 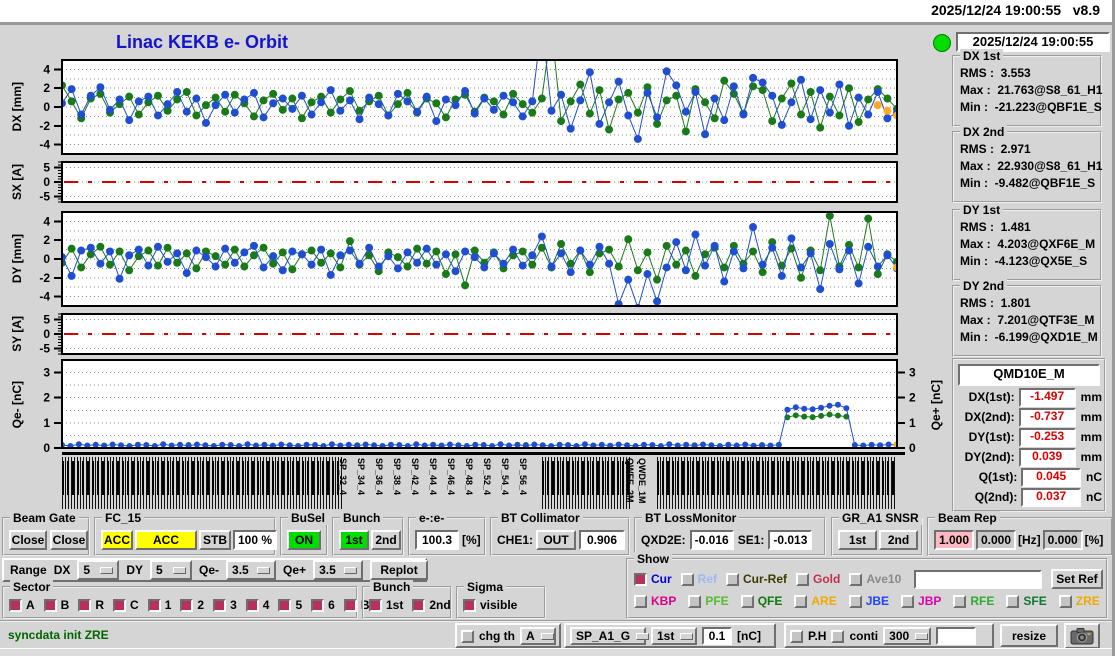 What do you see at coordinates (908, 601) in the screenshot?
I see `show-toggle-jbp-checkbox` at bounding box center [908, 601].